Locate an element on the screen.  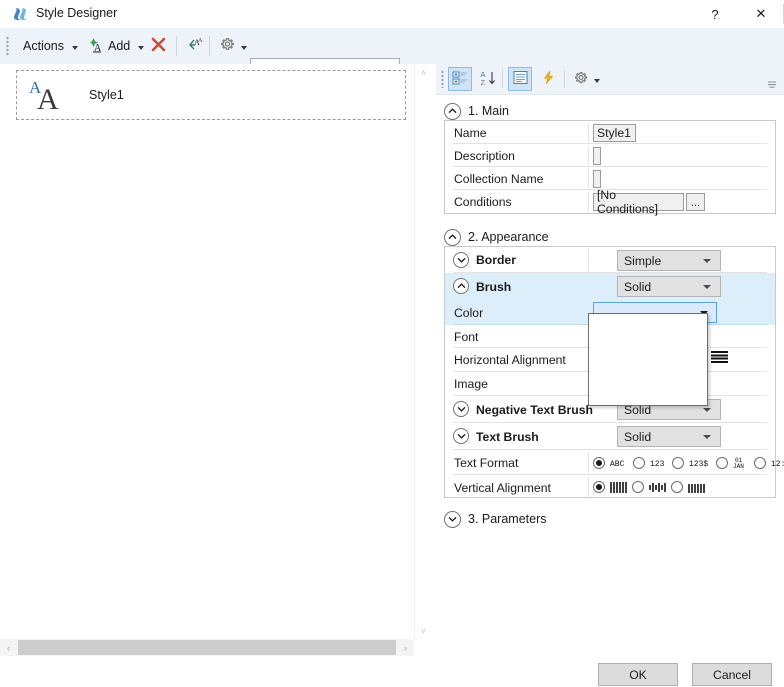
svg-text: 12:00 is located at coordinates (777, 464).